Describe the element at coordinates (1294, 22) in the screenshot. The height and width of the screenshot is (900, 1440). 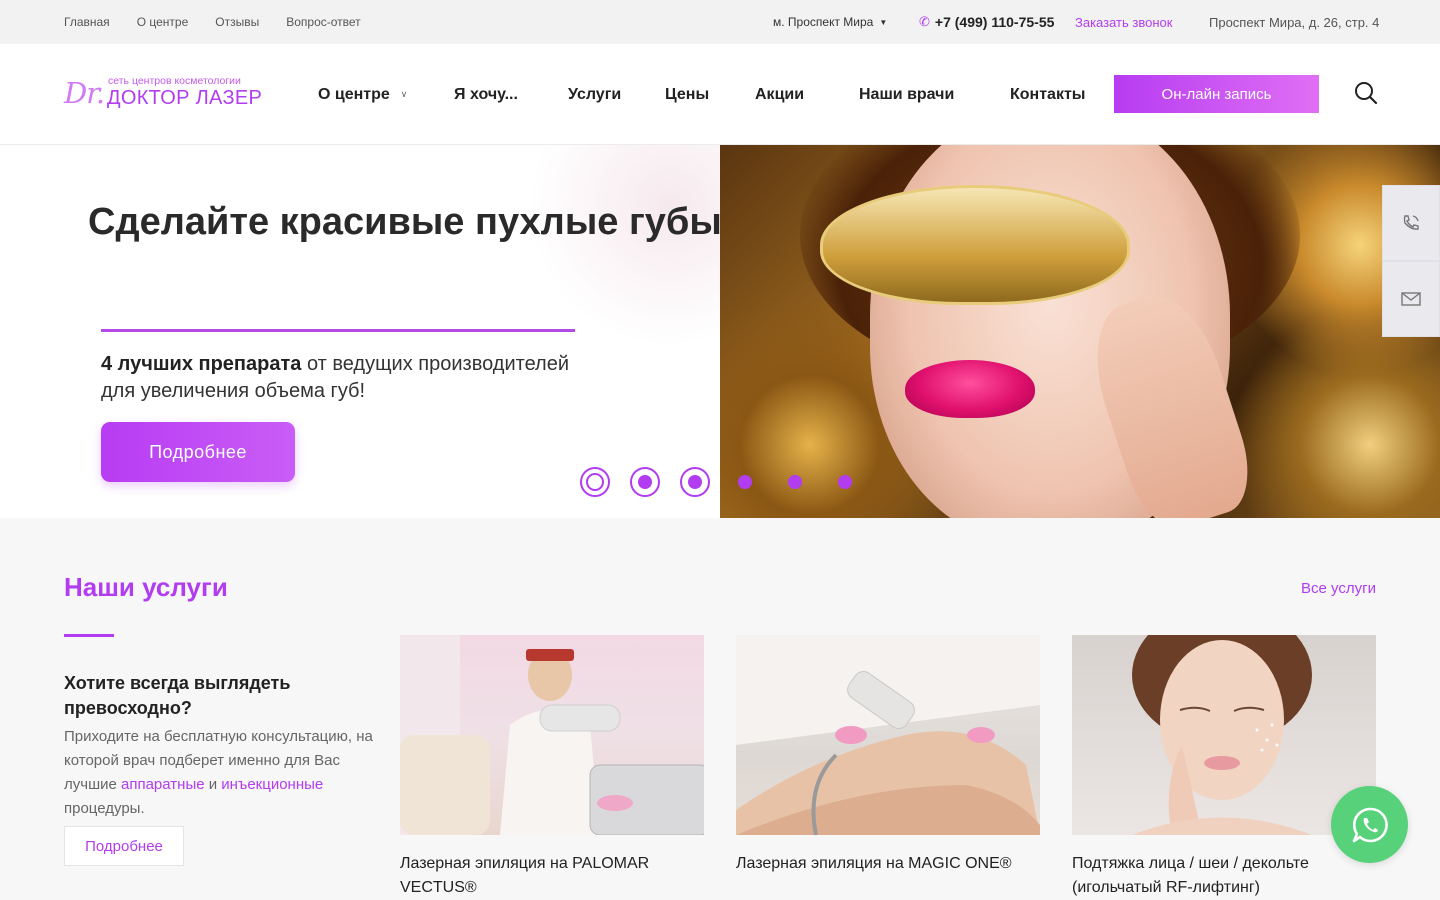
I see `address: Проспект Мира, д. 26, стр. 4` at that location.